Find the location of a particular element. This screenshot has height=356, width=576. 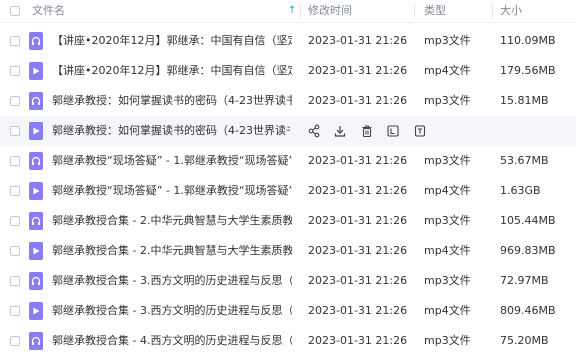

column-header-type: 类型 is located at coordinates (435, 11).